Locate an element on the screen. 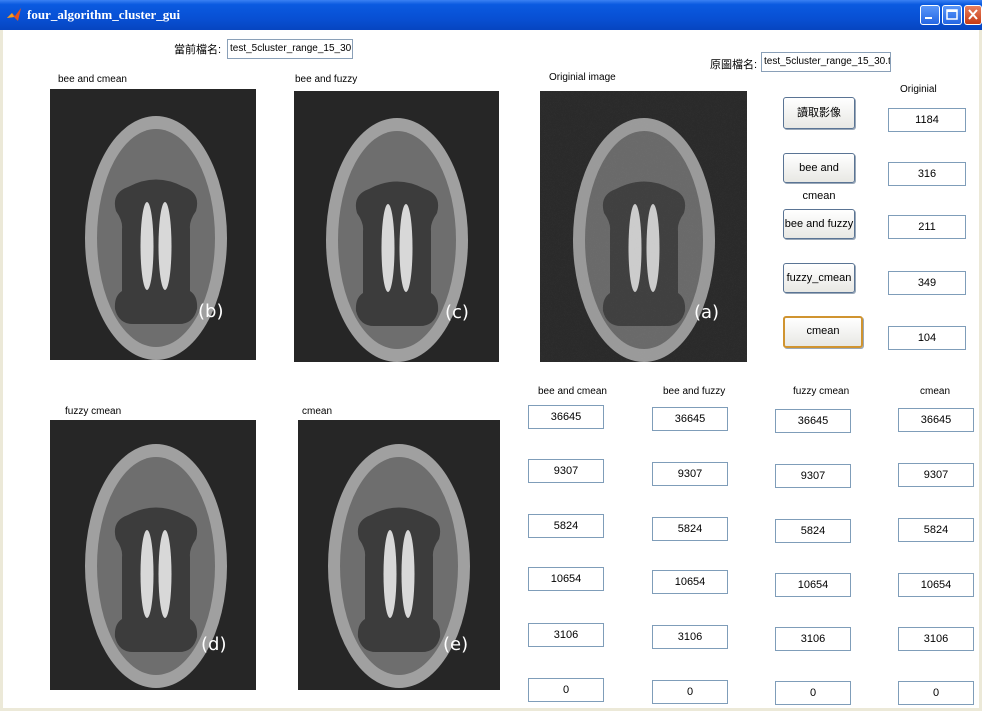 The image size is (982, 711). column-header-bee-fuzzy: bee and fuzzy is located at coordinates (694, 391).